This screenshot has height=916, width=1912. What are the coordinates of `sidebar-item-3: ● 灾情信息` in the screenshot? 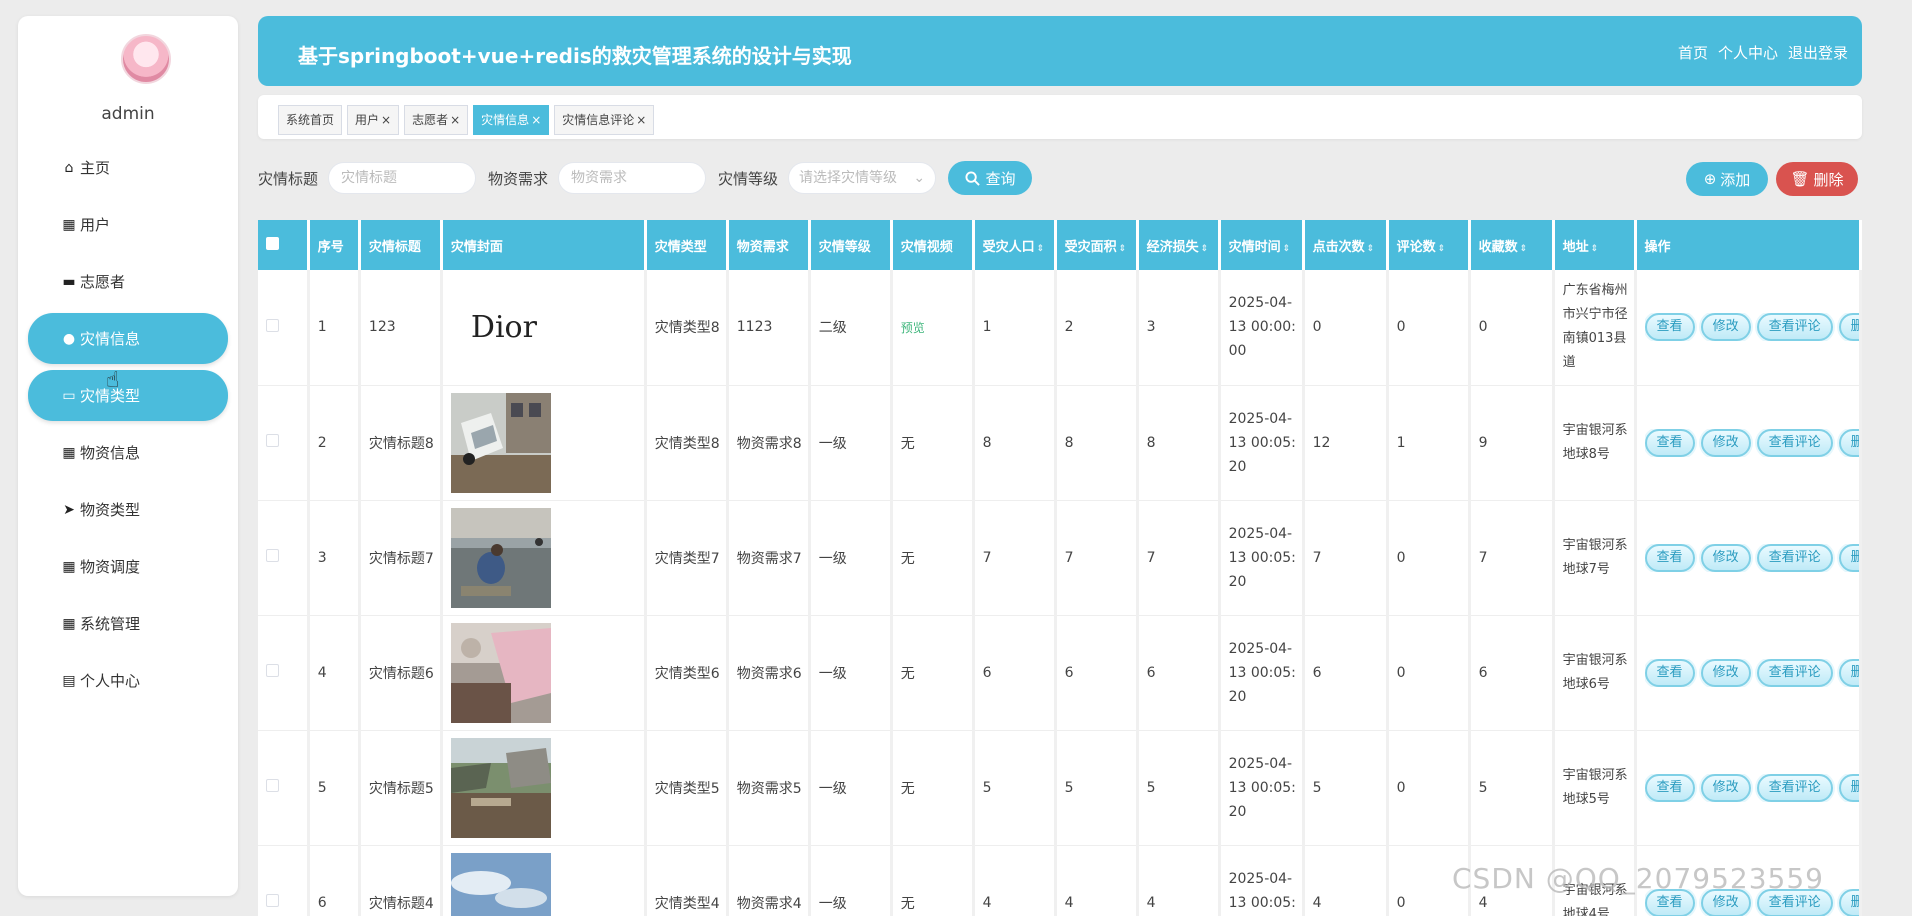 It's located at (128, 338).